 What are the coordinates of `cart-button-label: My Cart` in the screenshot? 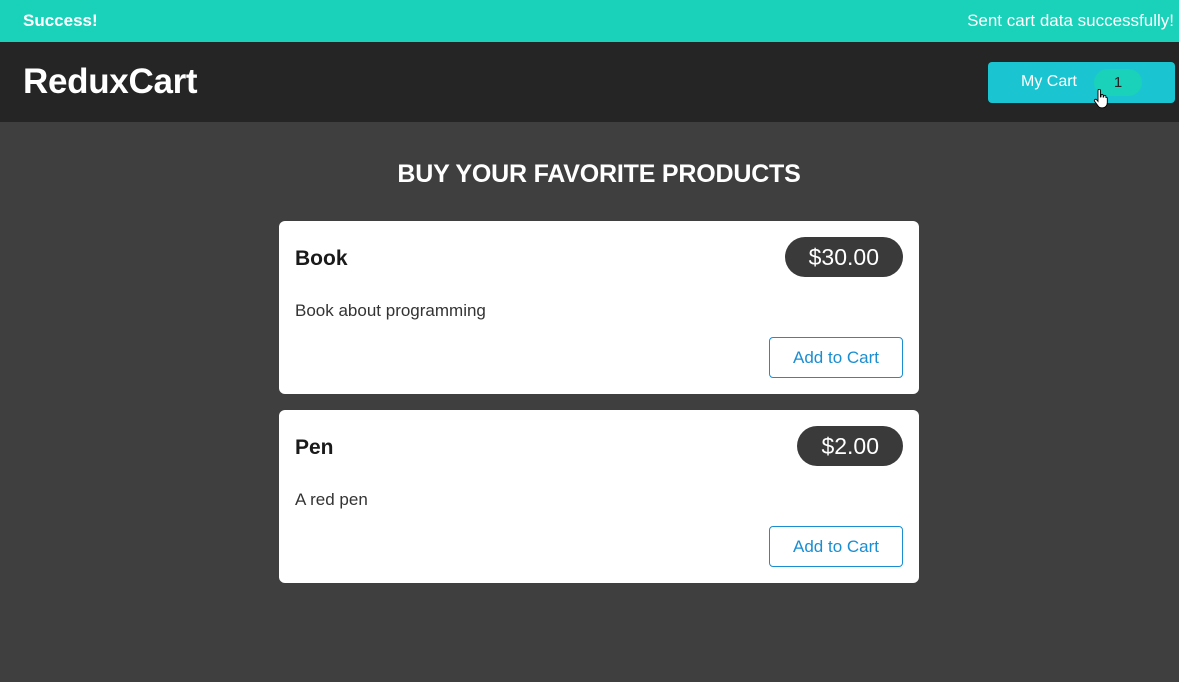 It's located at (1049, 81).